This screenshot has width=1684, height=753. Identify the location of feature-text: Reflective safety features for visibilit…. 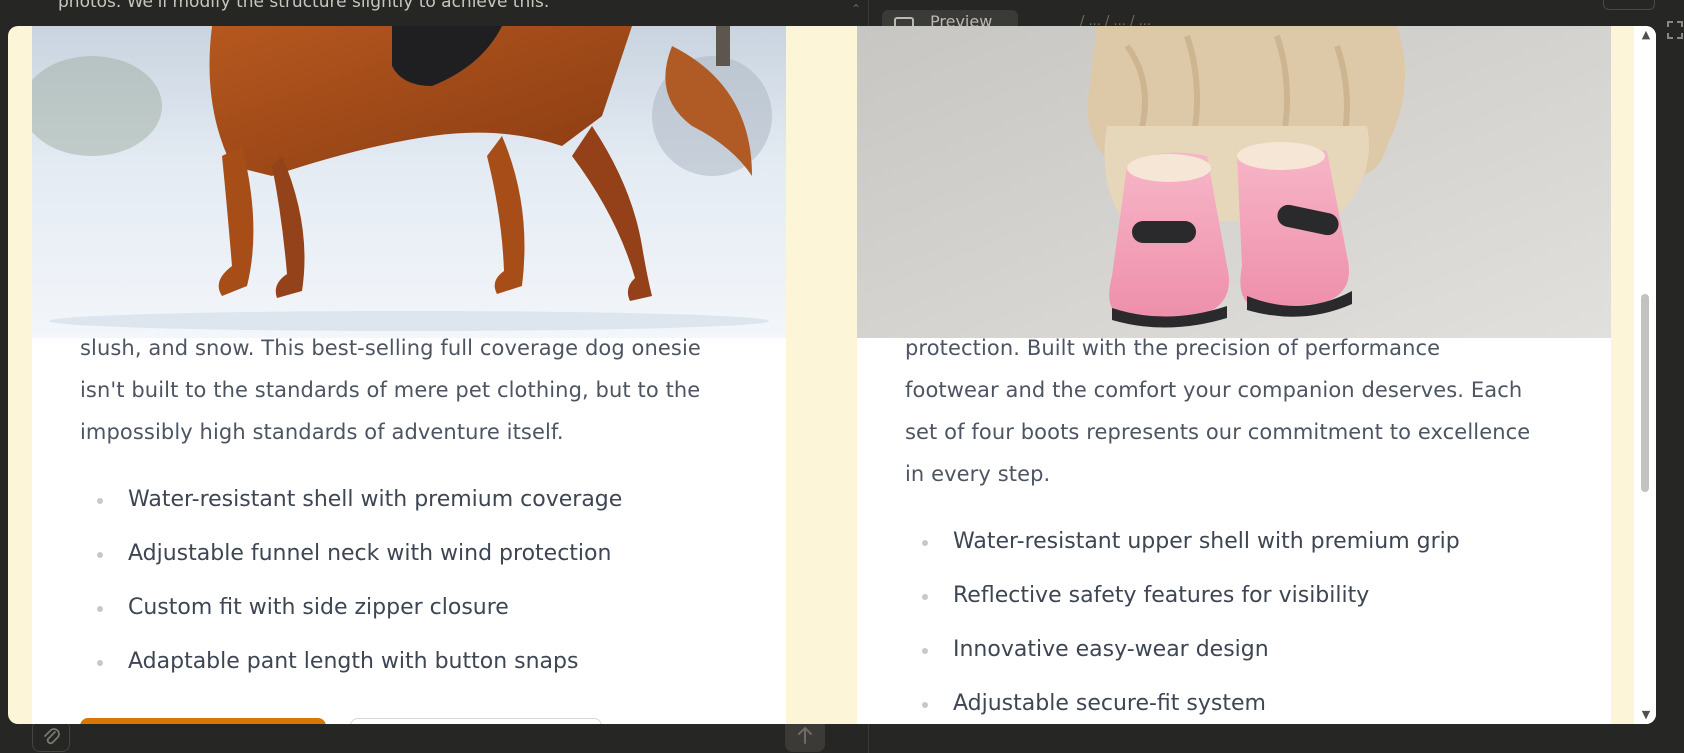
(1161, 595).